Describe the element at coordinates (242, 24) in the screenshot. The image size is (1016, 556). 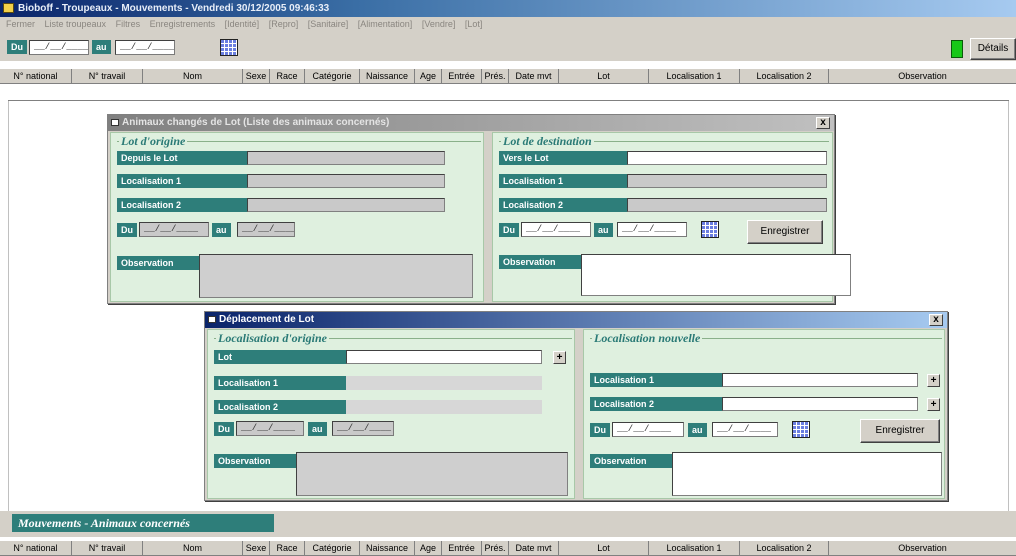
I see `menu-identite: [Identité]` at that location.